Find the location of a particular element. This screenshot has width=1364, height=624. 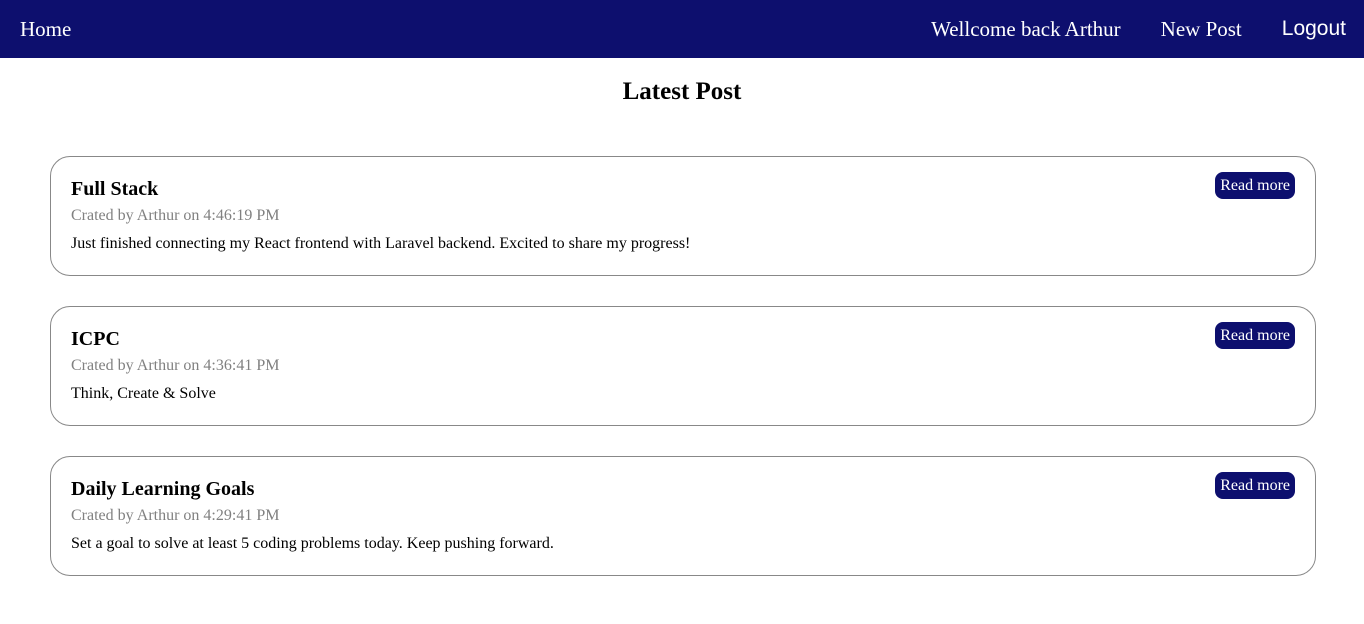

post-meta: Crated by Arthur on 4:46:19 PM is located at coordinates (175, 215).